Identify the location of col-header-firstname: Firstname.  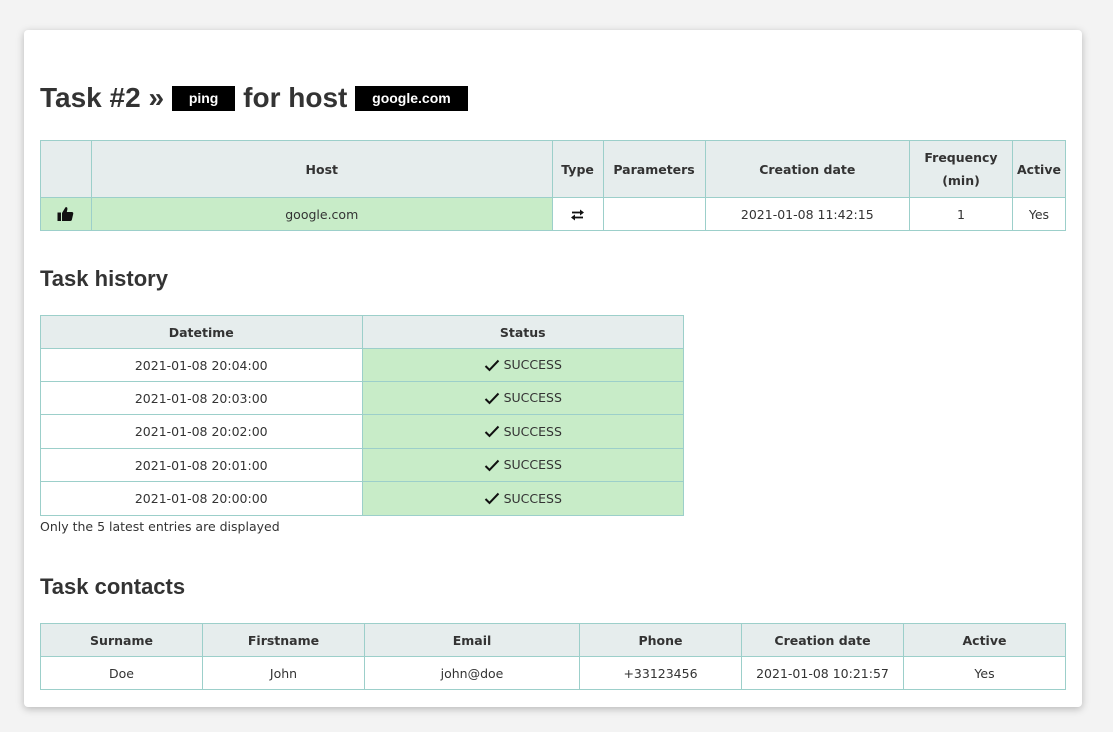
(283, 640).